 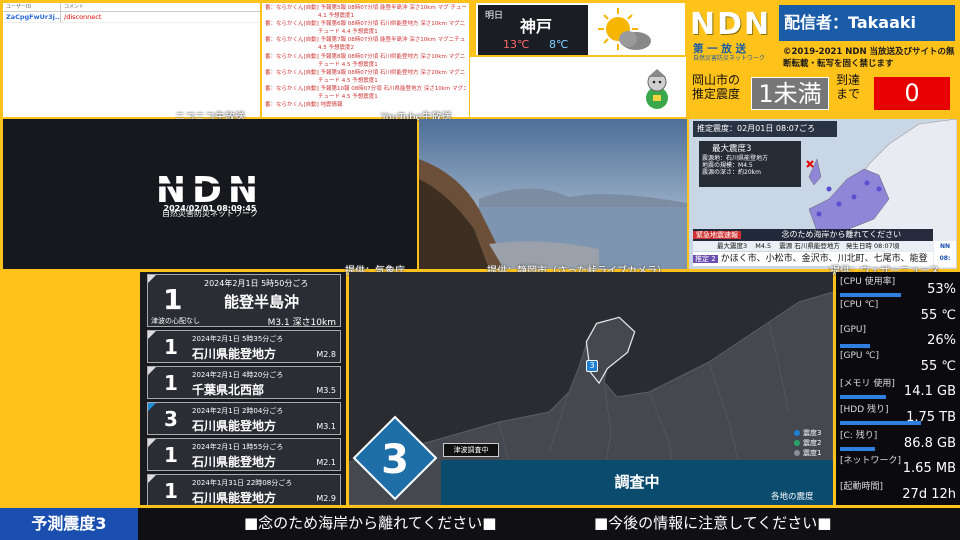 I want to click on comment-text: /disconnect, so click(x=83, y=17).